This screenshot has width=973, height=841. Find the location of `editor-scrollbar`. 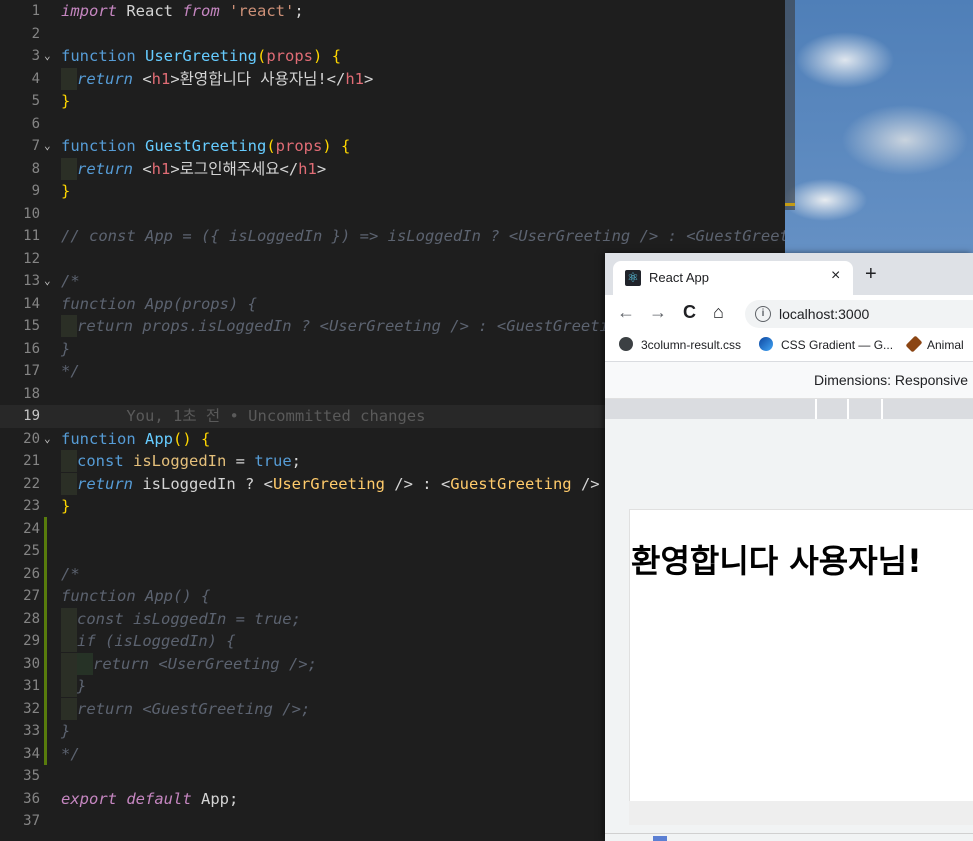

editor-scrollbar is located at coordinates (790, 105).